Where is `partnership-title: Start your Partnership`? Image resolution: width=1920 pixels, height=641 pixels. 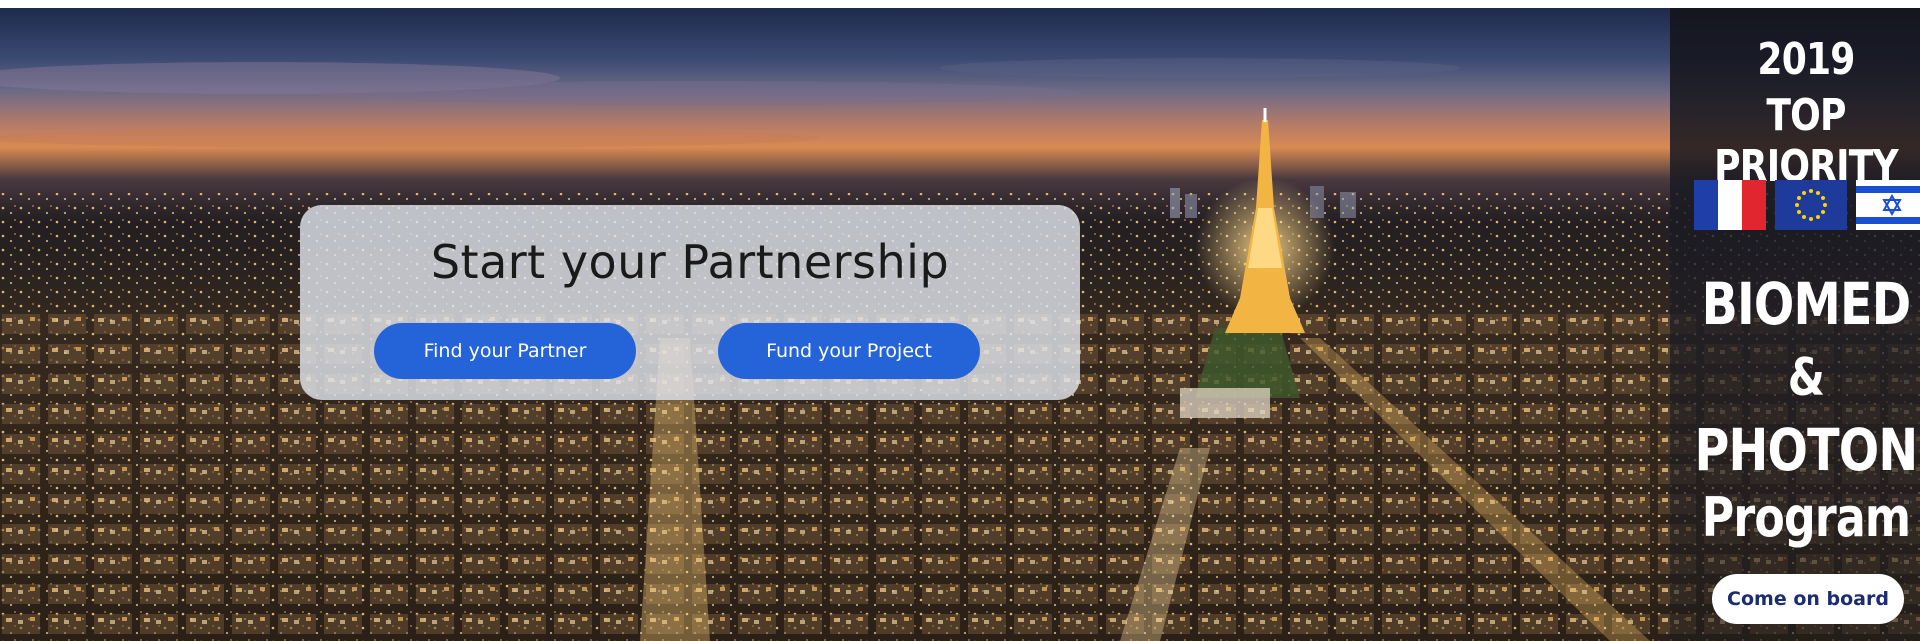
partnership-title: Start your Partnership is located at coordinates (690, 262).